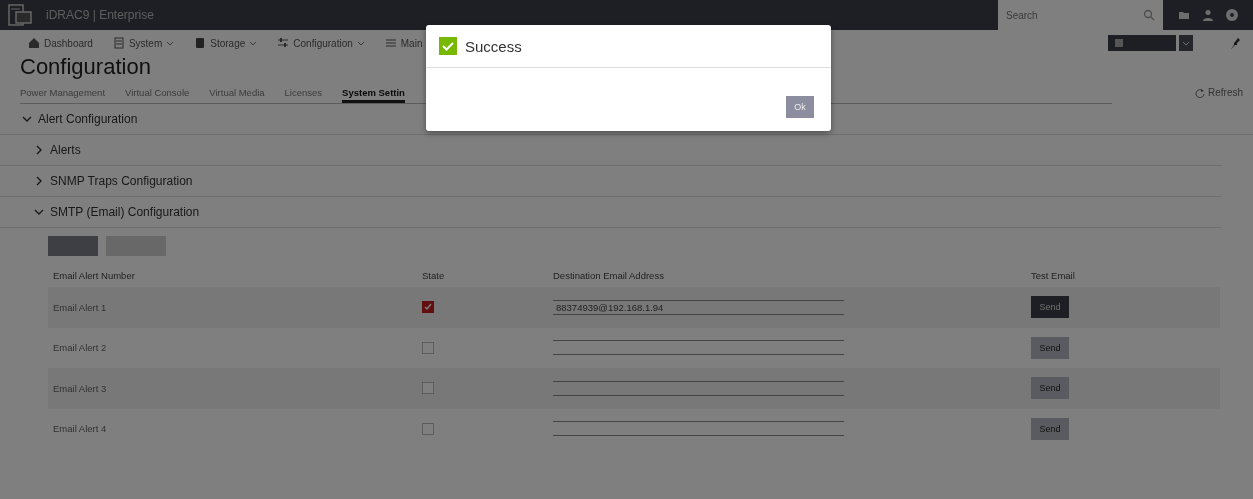  What do you see at coordinates (157, 94) in the screenshot?
I see `tab: Virtual Console` at bounding box center [157, 94].